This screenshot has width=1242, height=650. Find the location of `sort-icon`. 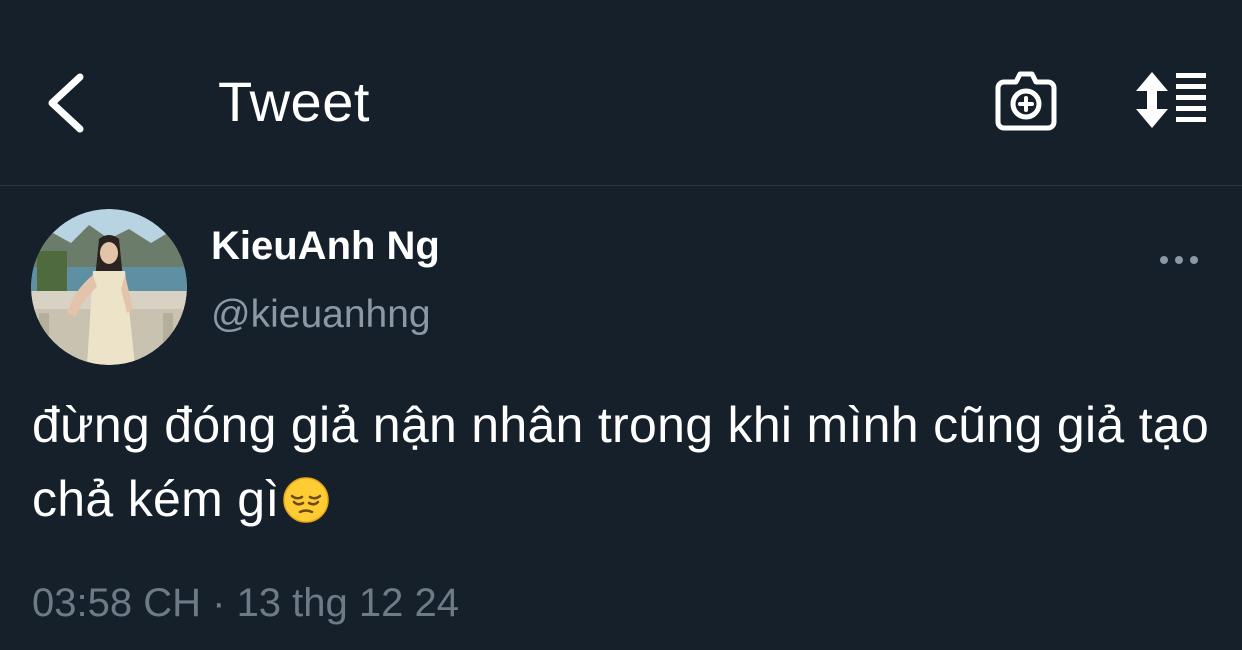

sort-icon is located at coordinates (1171, 100).